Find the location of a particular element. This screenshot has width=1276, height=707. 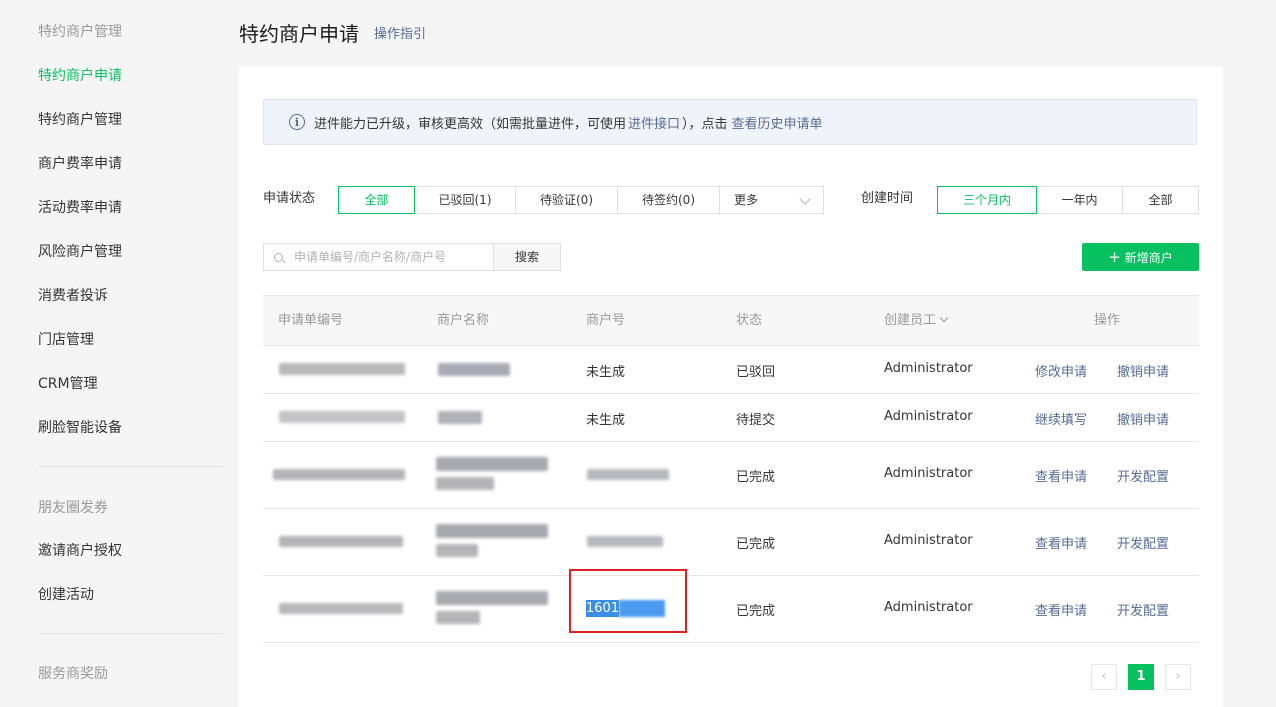

sidebar-item-stores: 门店管理 is located at coordinates (66, 340).